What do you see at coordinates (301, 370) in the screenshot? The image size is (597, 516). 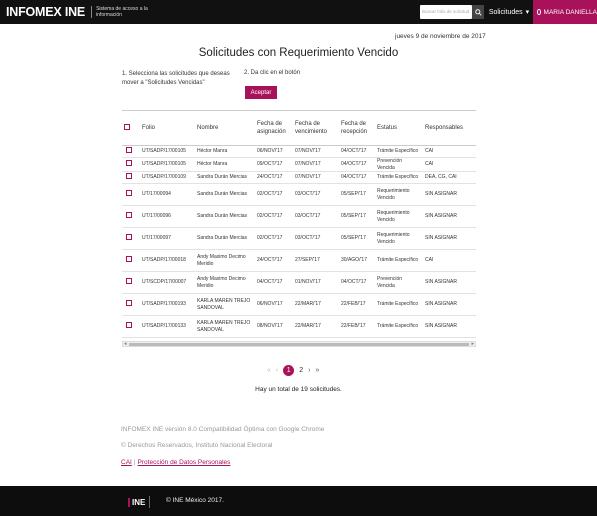 I see `page-2-button: 2` at bounding box center [301, 370].